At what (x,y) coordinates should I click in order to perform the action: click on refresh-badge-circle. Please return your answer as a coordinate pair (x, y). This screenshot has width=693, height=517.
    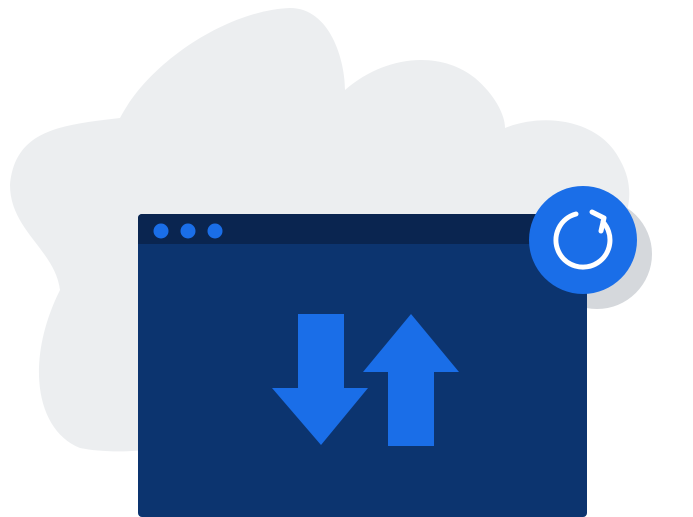
    Looking at the image, I should click on (583, 240).